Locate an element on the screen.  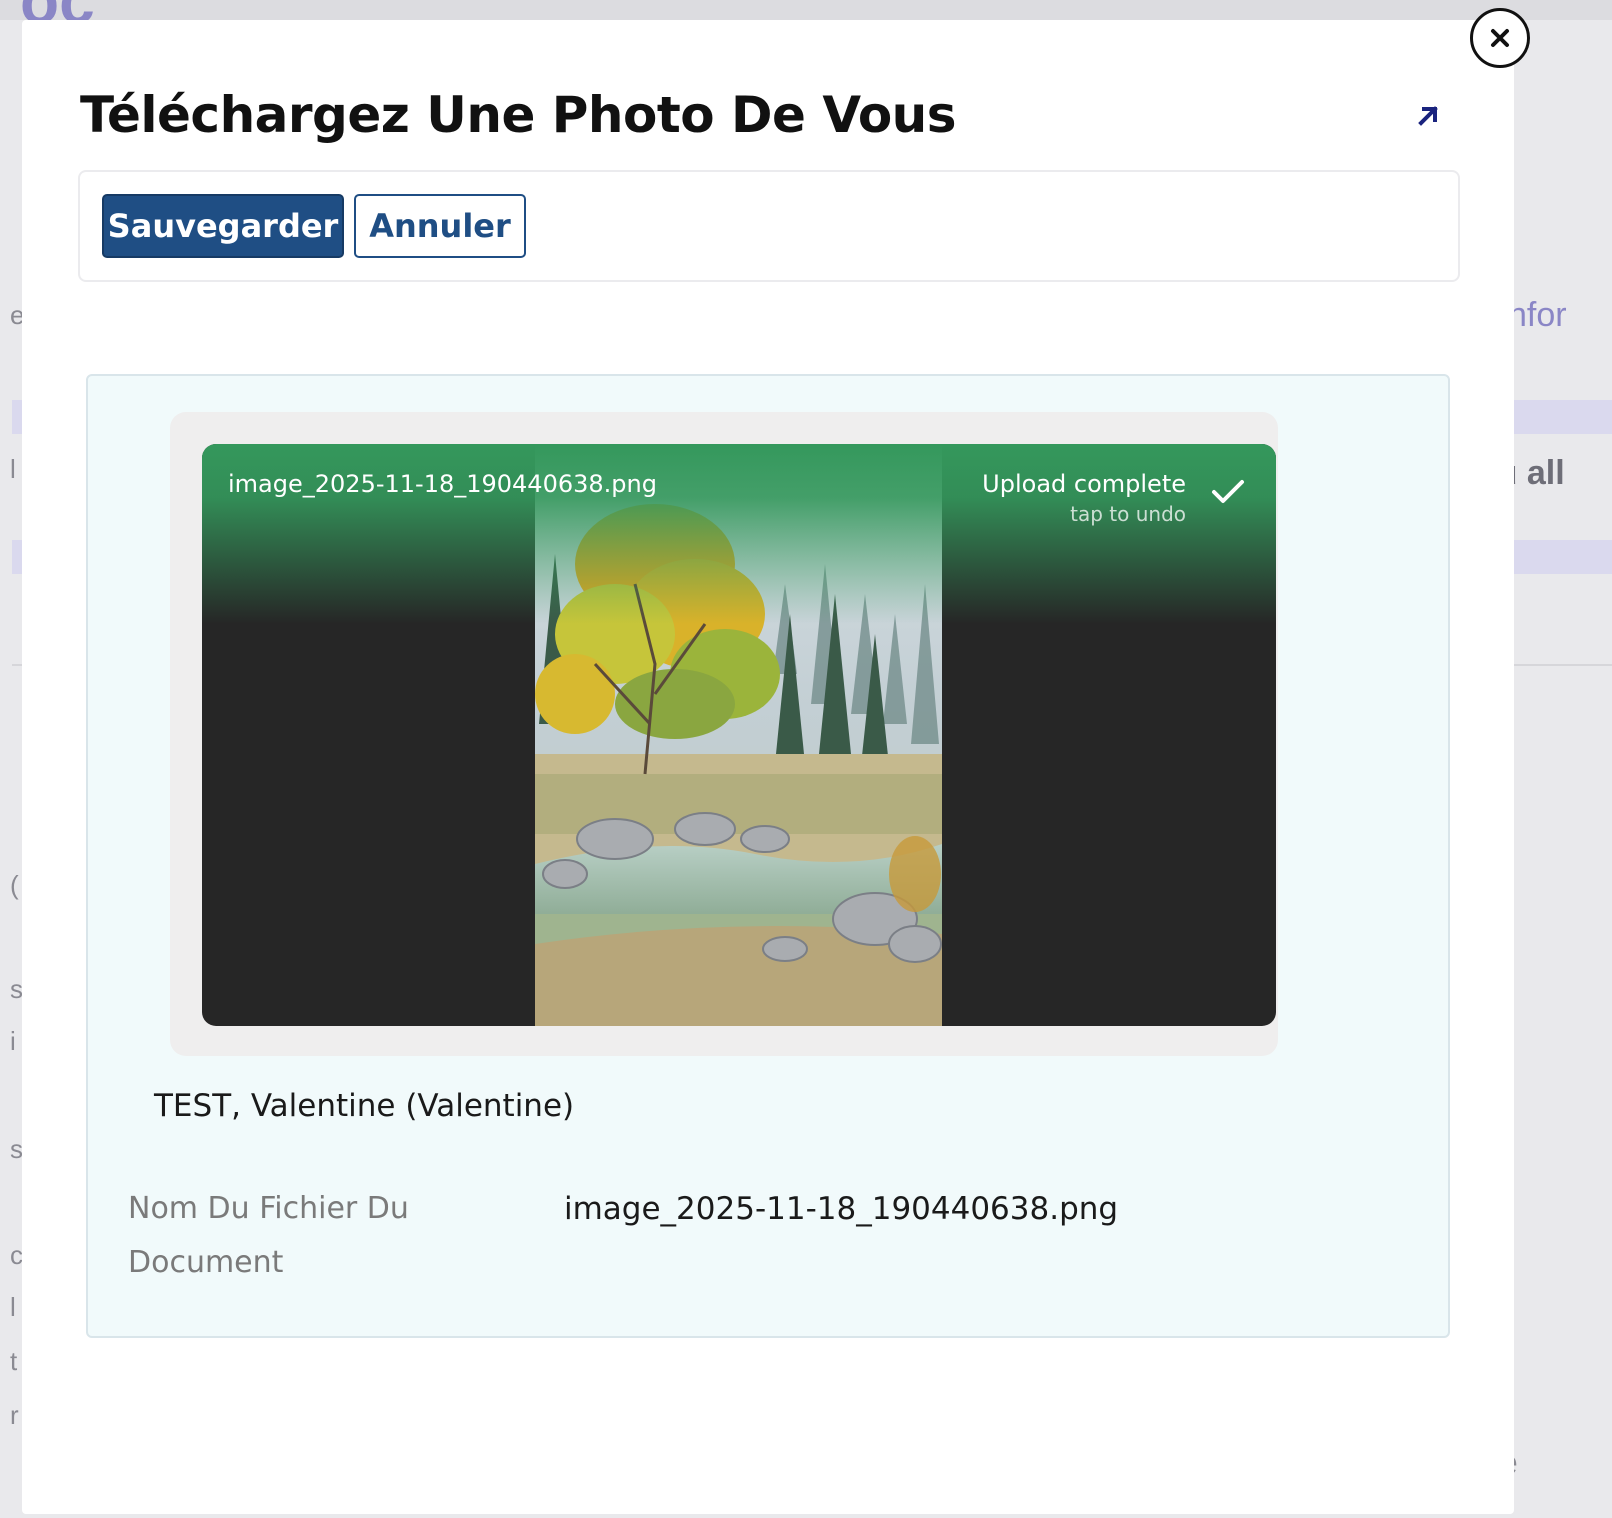
close-icon-graphic is located at coordinates (1500, 38).